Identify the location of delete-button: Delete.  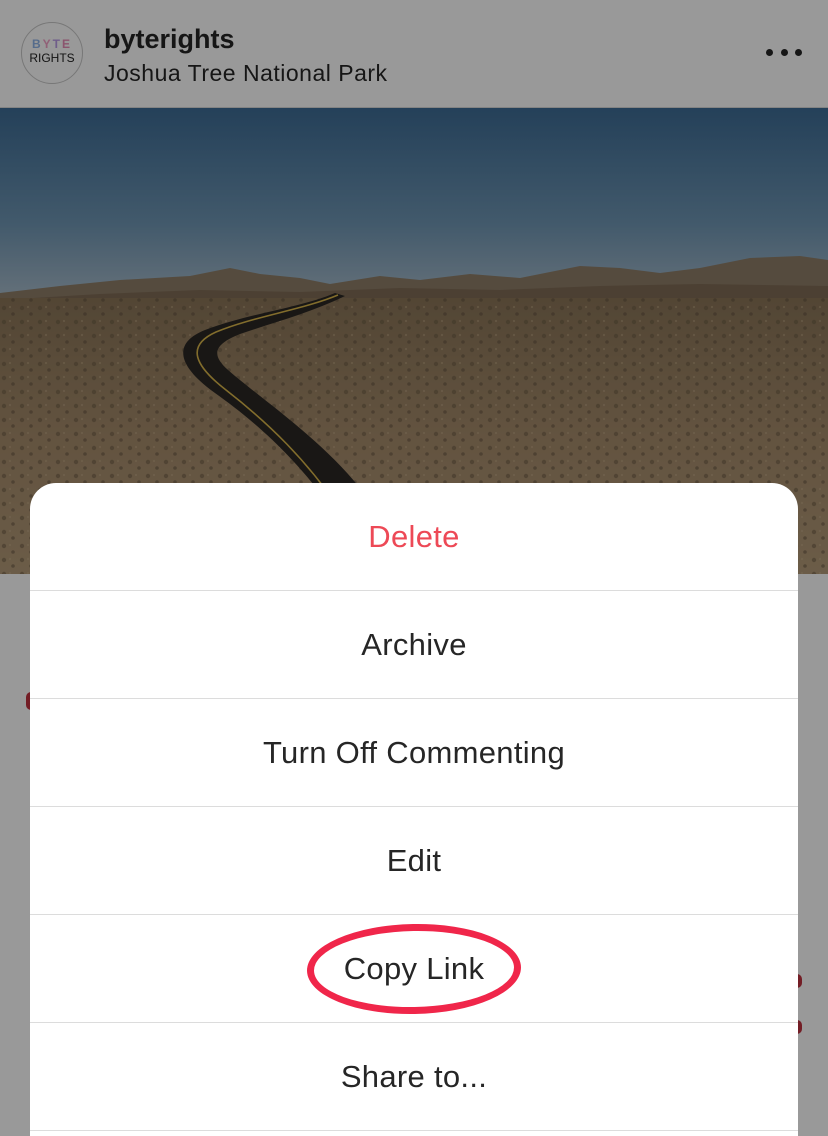
(414, 537).